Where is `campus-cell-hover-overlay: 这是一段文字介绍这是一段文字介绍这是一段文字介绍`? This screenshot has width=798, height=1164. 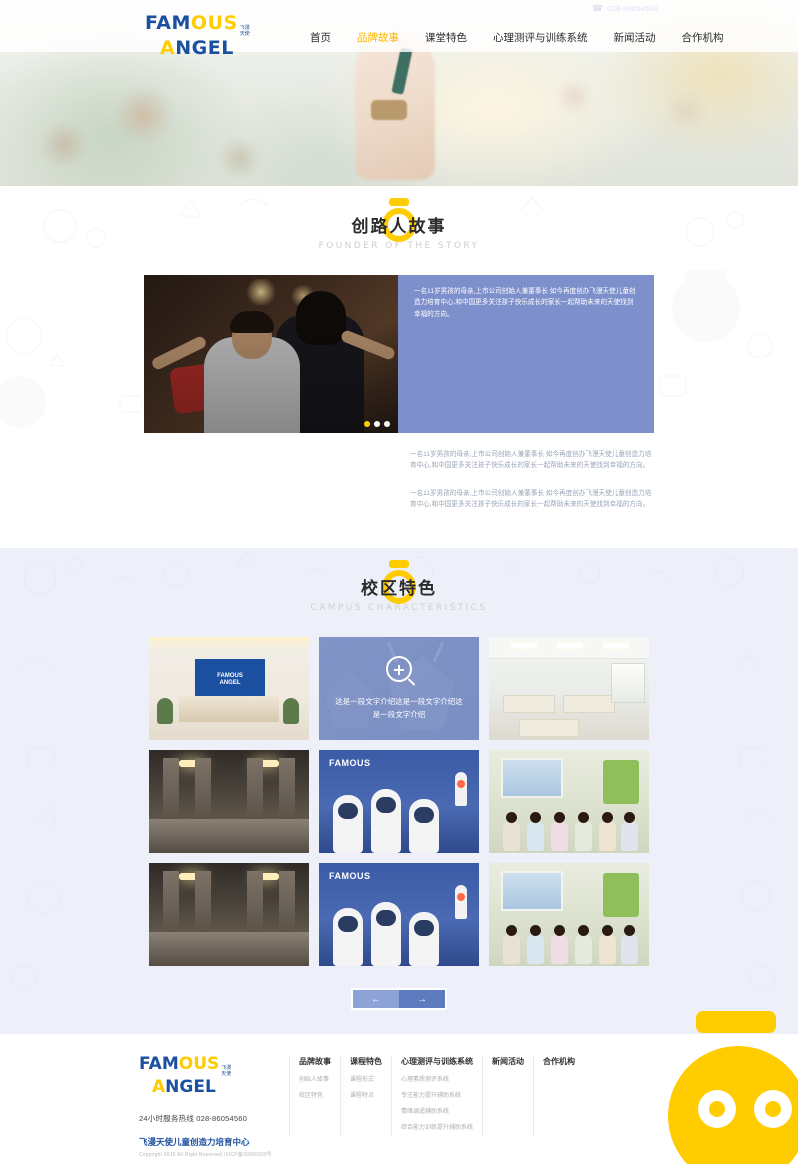
campus-cell-hover-overlay: 这是一段文字介绍这是一段文字介绍这是一段文字介绍 is located at coordinates (399, 689).